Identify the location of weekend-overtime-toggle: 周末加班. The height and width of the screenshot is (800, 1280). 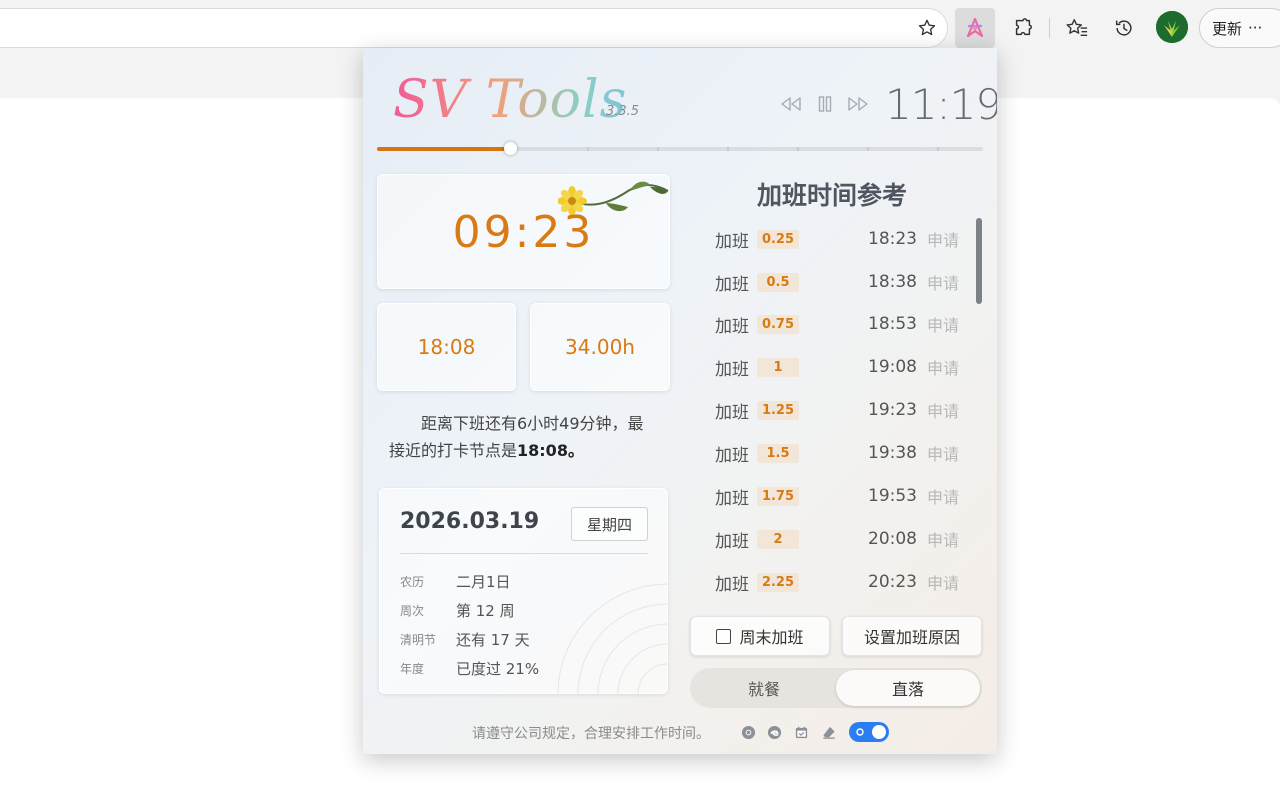
(760, 636).